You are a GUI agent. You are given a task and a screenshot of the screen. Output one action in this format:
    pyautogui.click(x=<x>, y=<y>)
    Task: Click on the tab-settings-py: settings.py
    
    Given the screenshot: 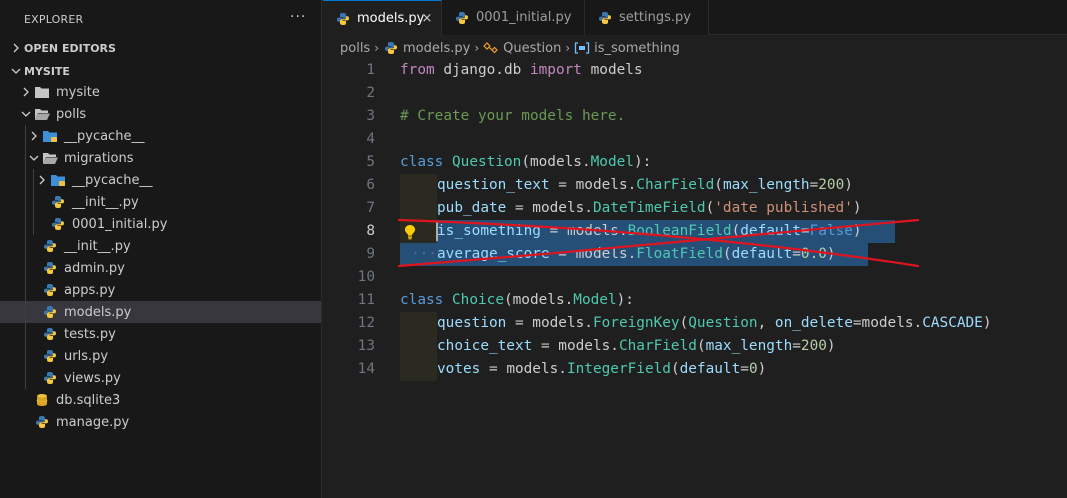 What is the action you would take?
    pyautogui.click(x=647, y=17)
    